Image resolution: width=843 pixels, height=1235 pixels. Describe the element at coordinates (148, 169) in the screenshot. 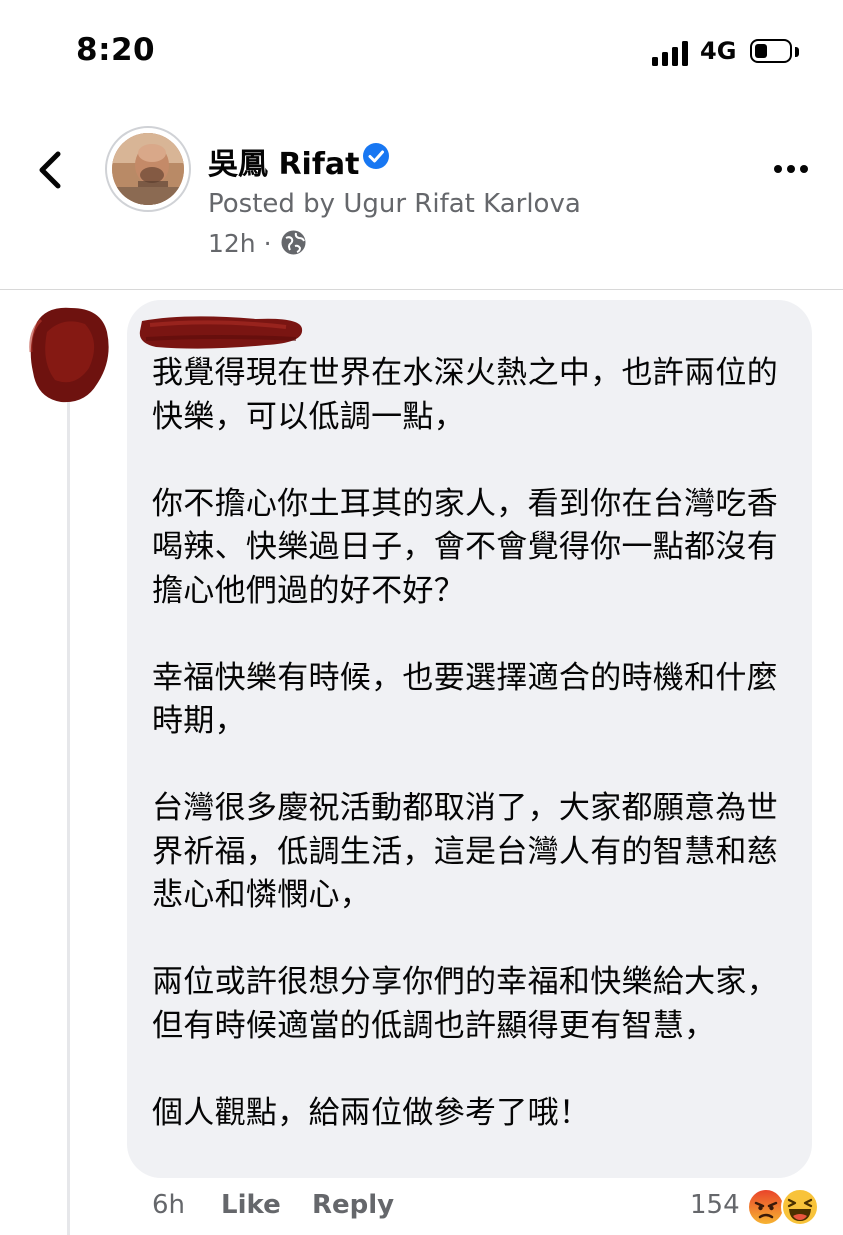

I see `page-avatar` at that location.